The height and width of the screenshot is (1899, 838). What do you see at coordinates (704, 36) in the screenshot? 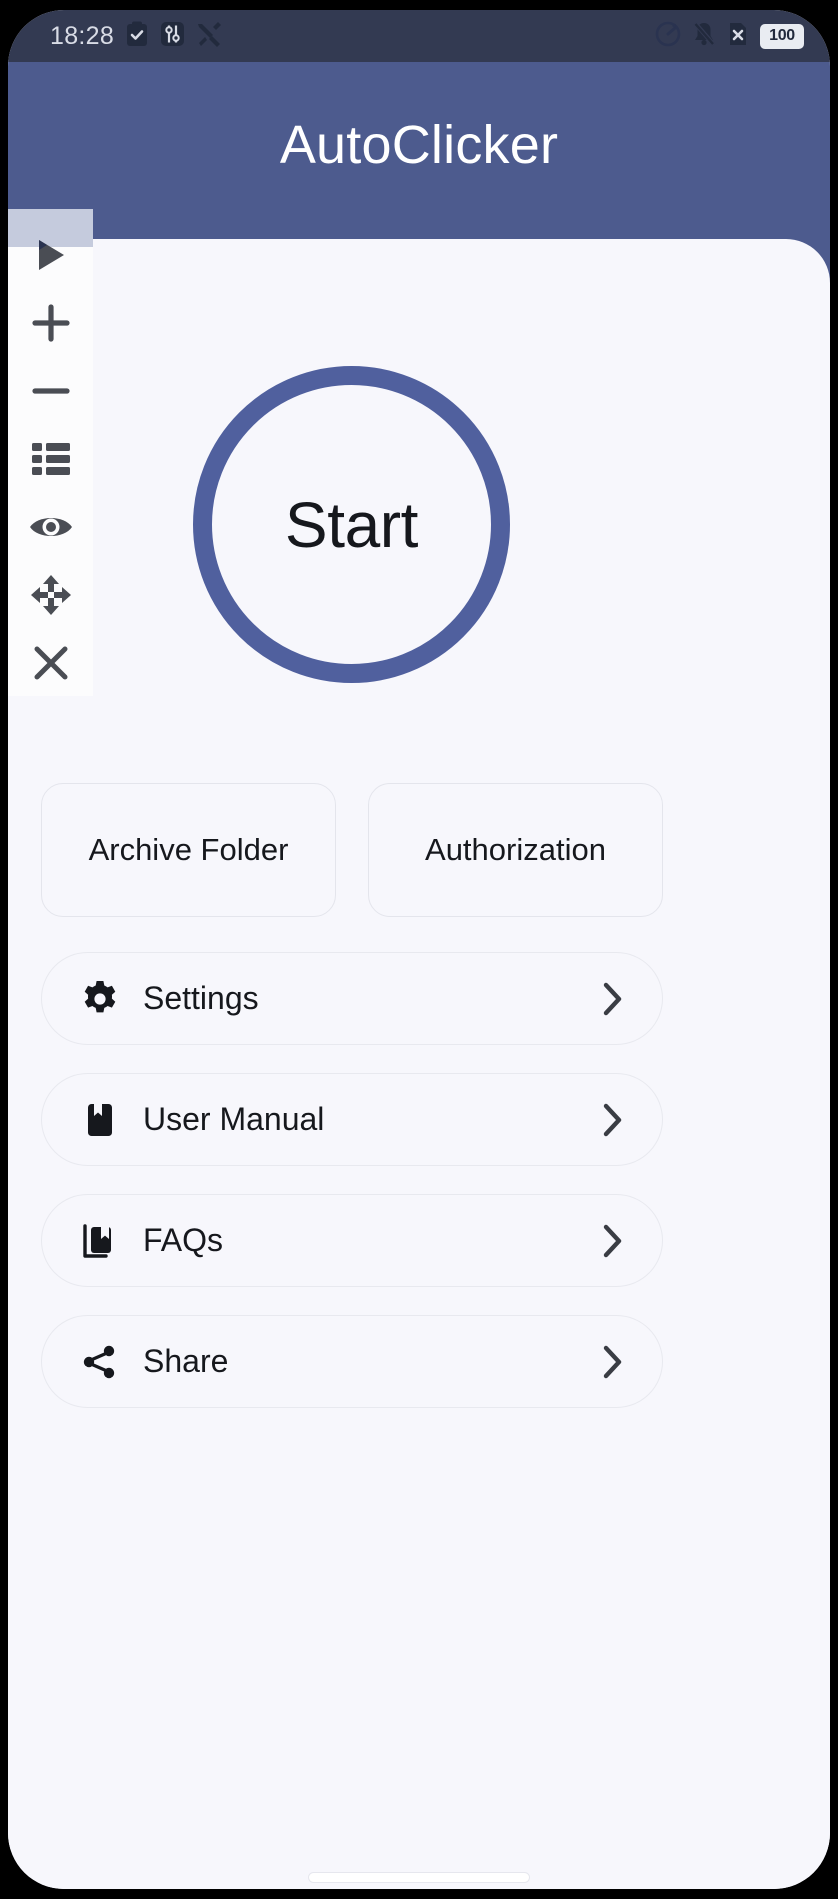
I see `bell-muted-icon` at bounding box center [704, 36].